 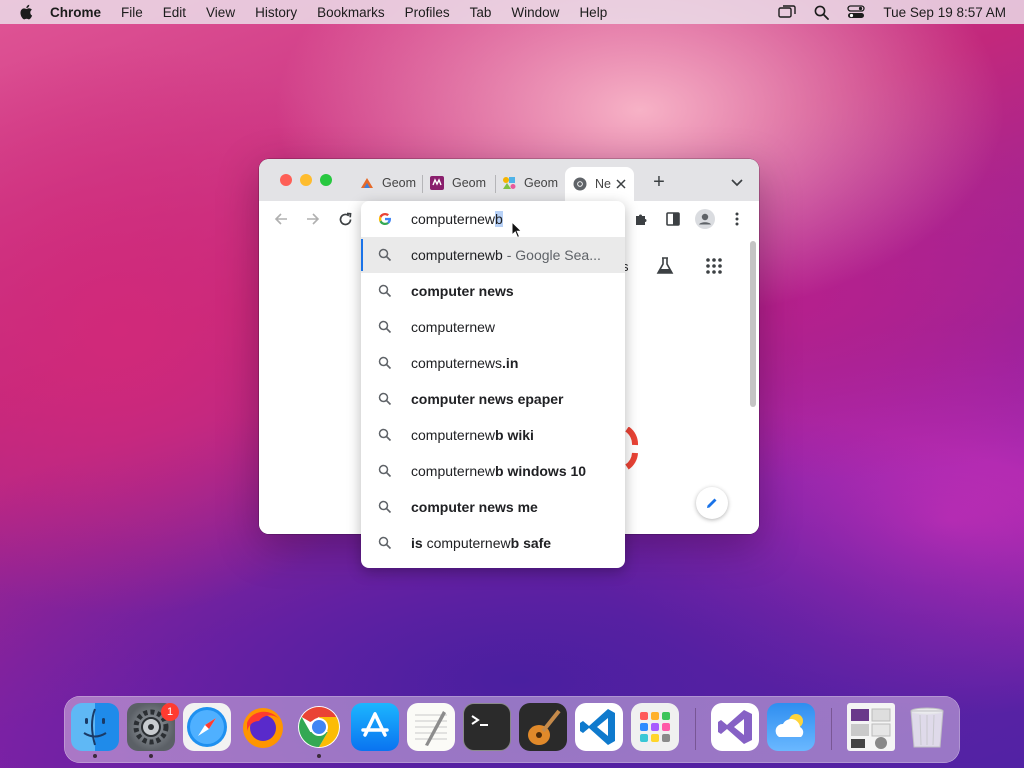 I want to click on tab-geom-3: Geom, so click(x=532, y=183).